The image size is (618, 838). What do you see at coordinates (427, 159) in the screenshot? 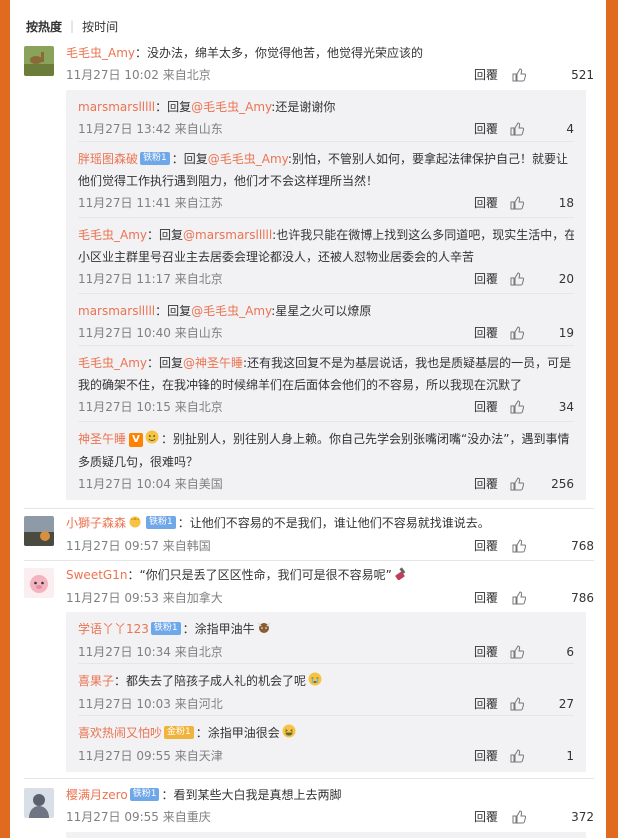
I see `reply-text: :别怕，不管别人如何，要拿起法律保护自己！就要让` at bounding box center [427, 159].